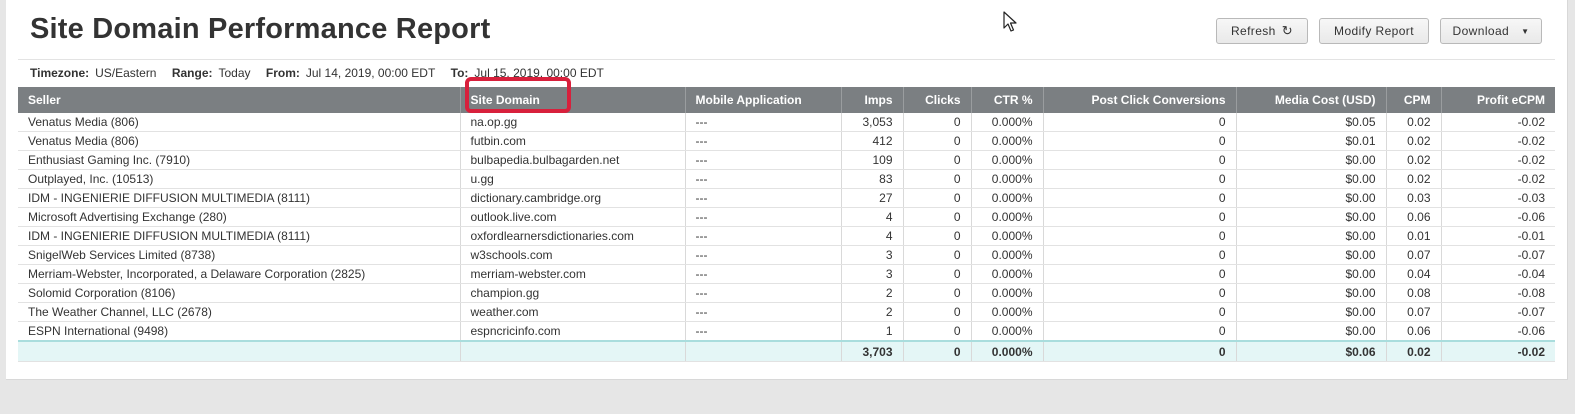 The height and width of the screenshot is (414, 1575). What do you see at coordinates (1010, 21) in the screenshot?
I see `mouse-pointer-icon` at bounding box center [1010, 21].